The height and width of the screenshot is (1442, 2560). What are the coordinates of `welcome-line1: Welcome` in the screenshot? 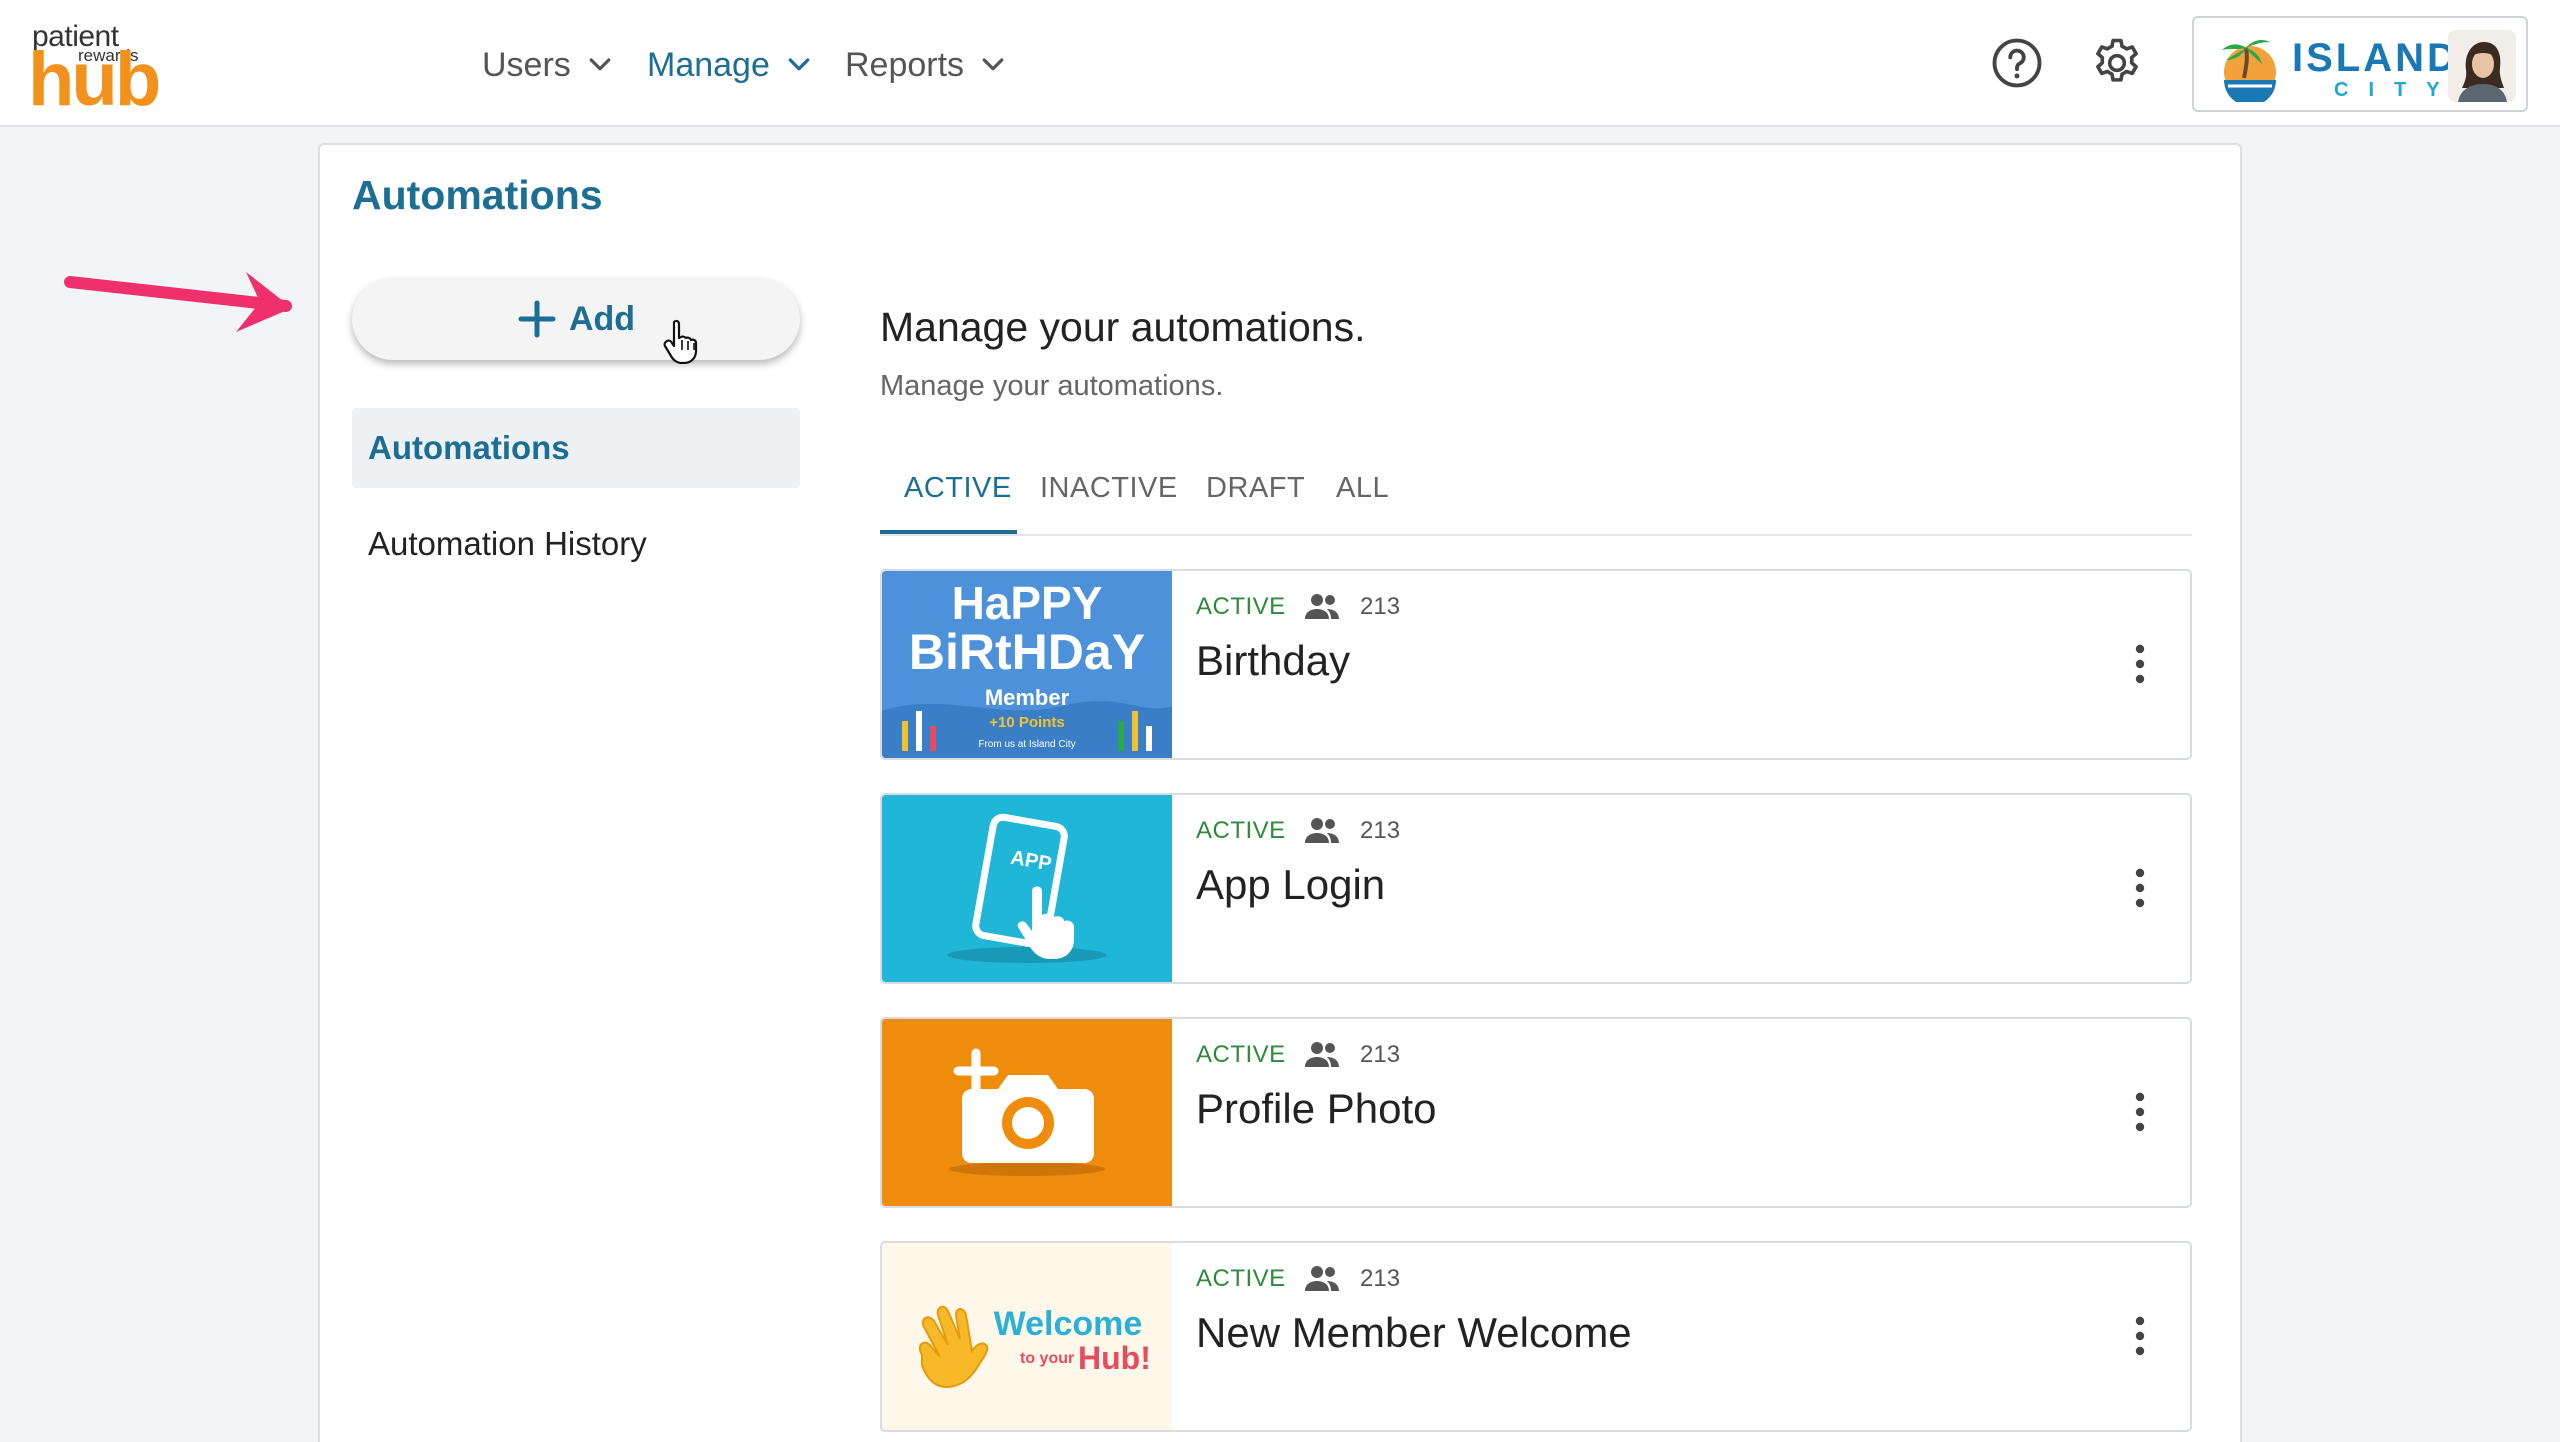 It's located at (1068, 1324).